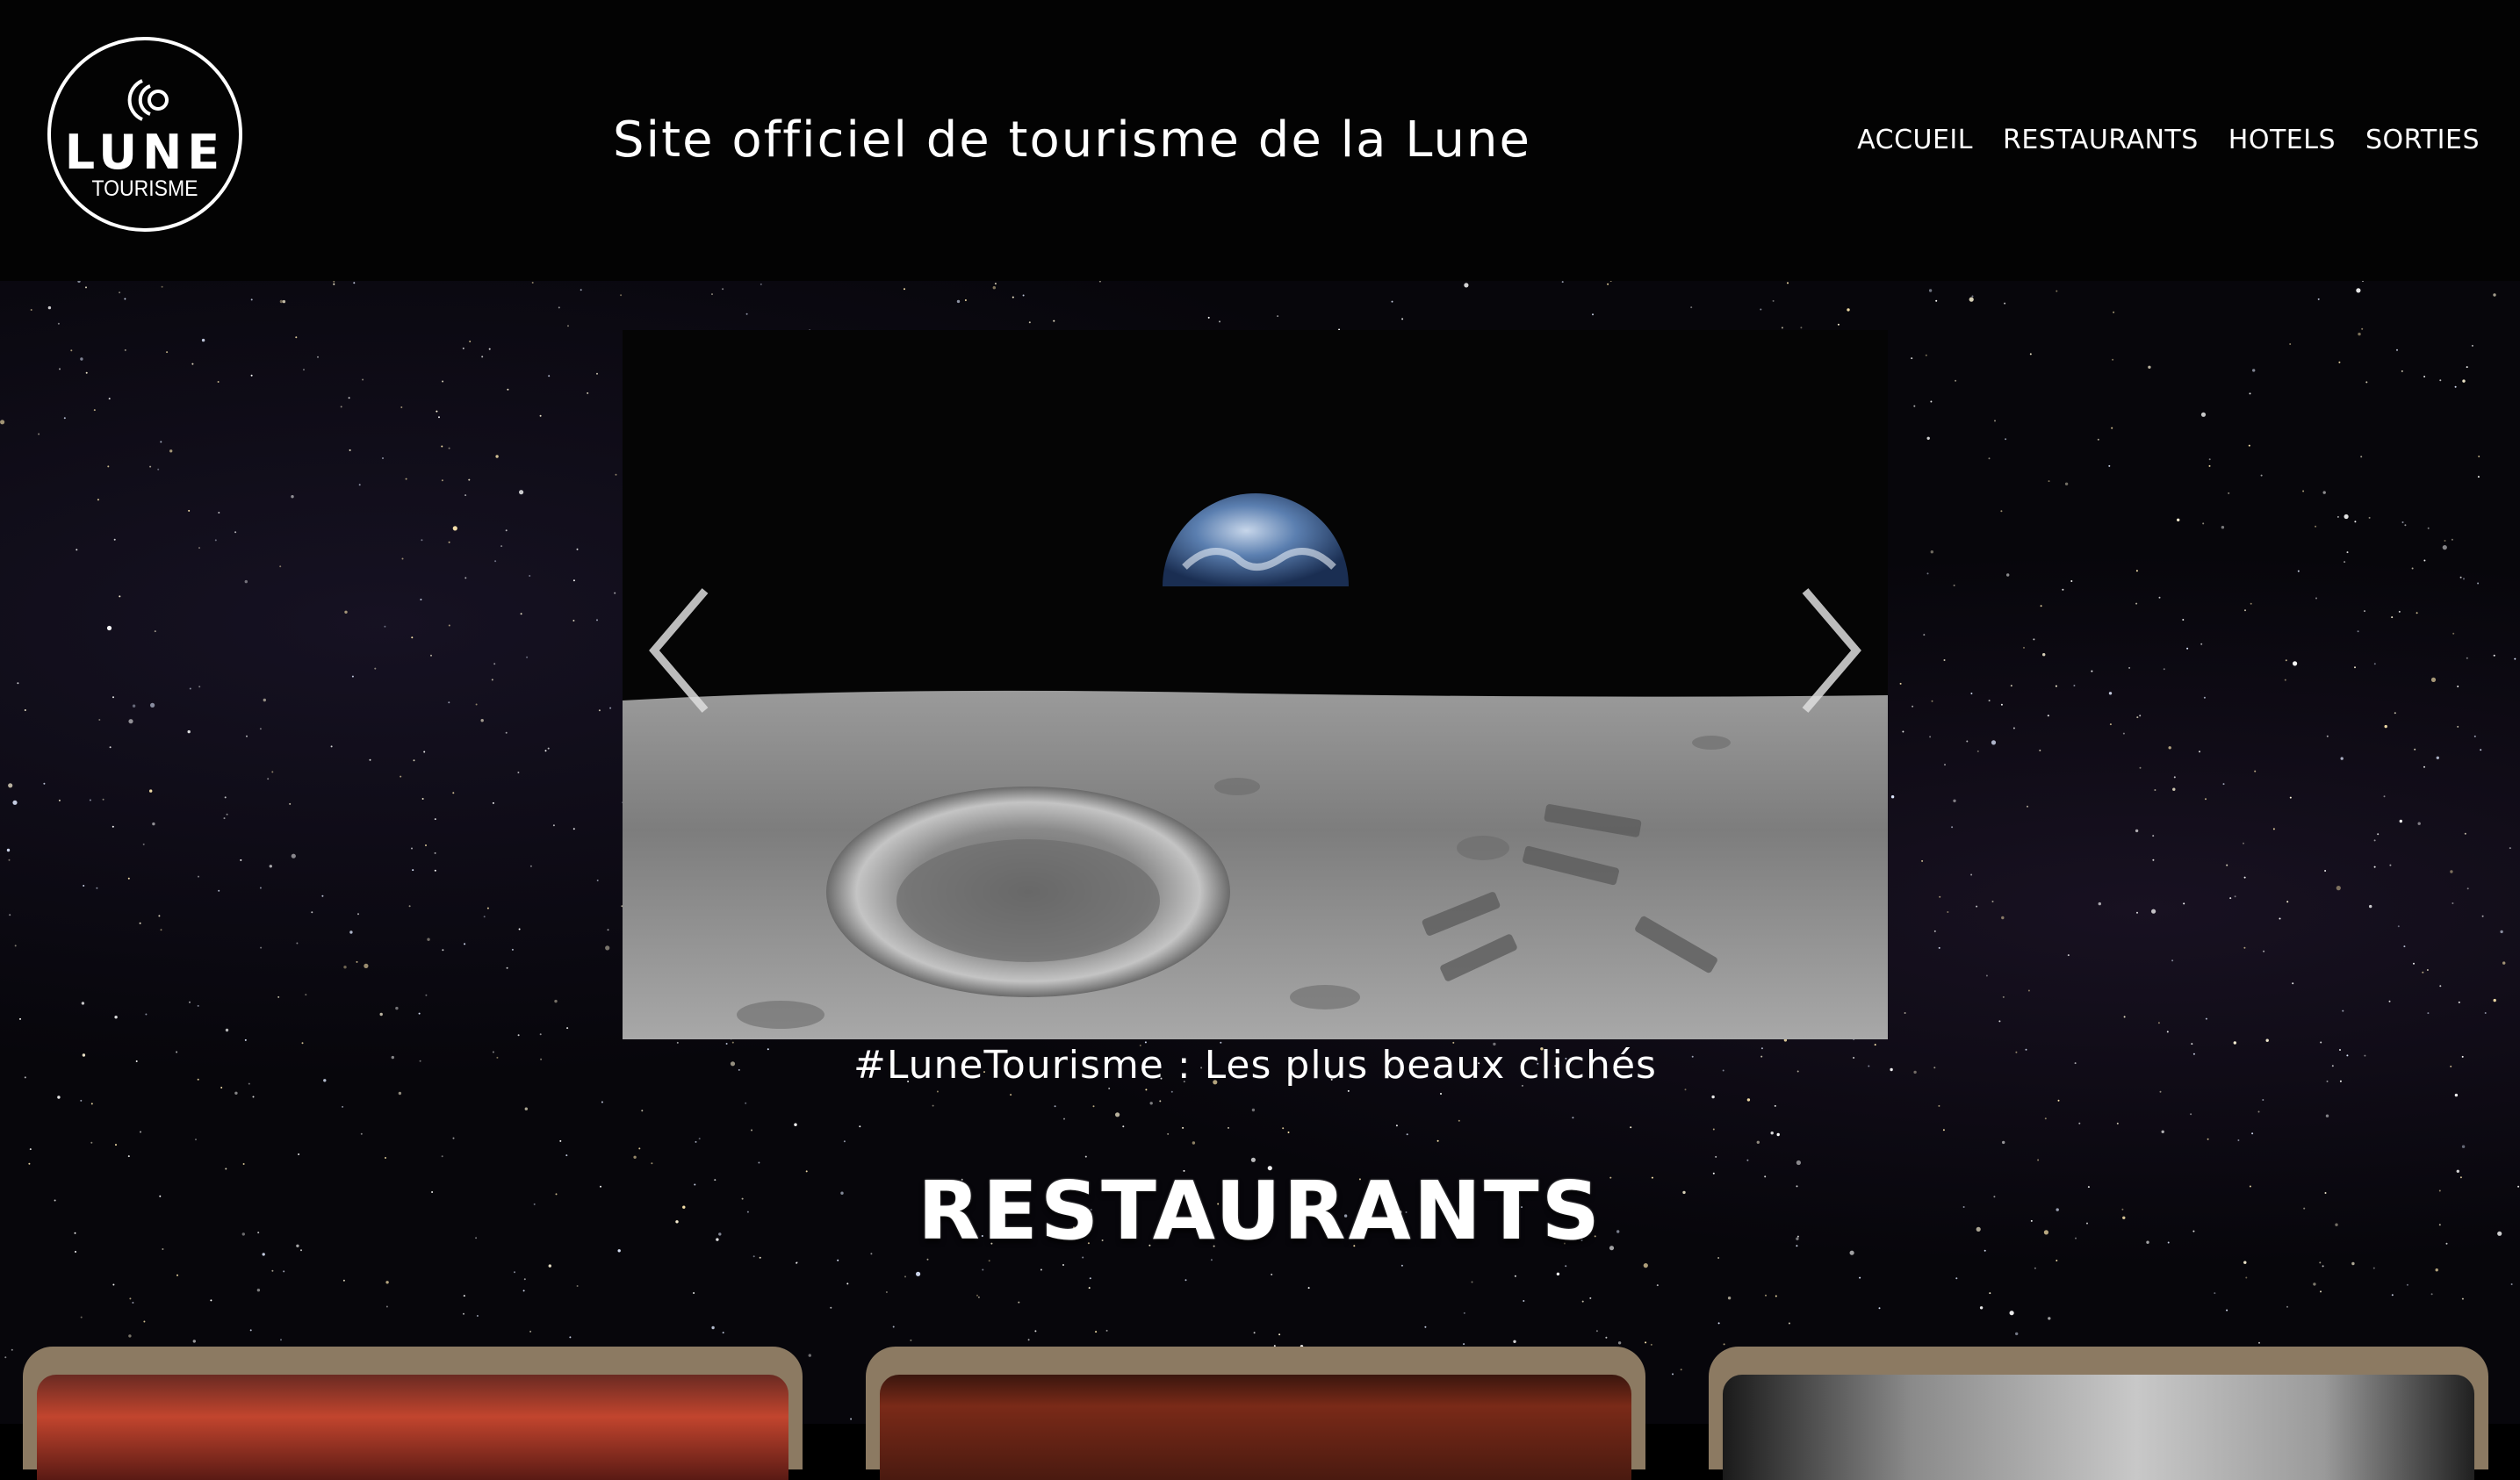 The width and height of the screenshot is (2520, 1480). What do you see at coordinates (2422, 140) in the screenshot?
I see `nav-sorties: SORTIES` at bounding box center [2422, 140].